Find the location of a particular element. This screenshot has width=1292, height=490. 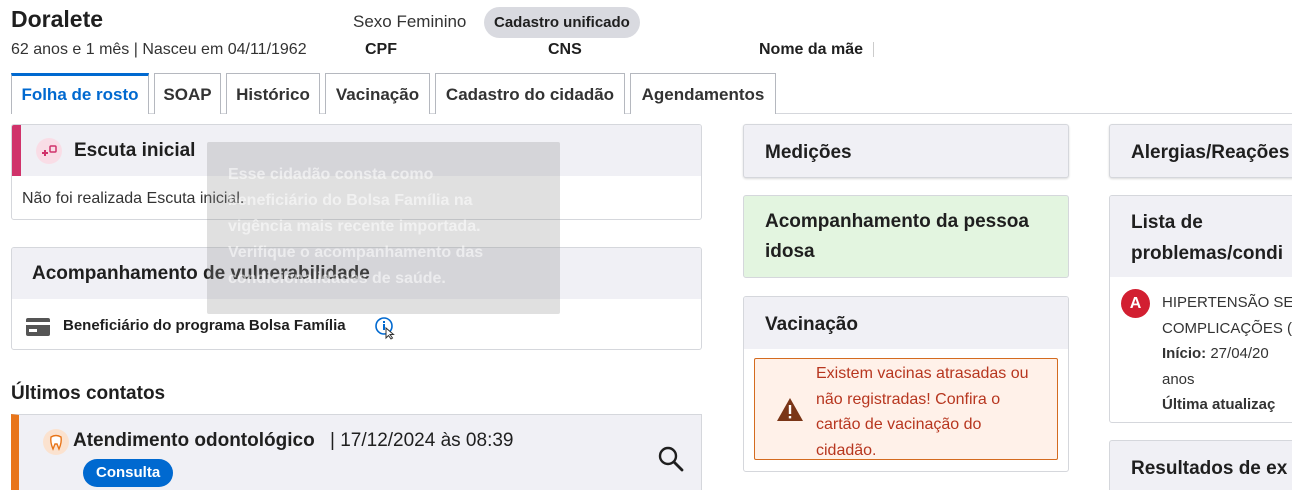

tab-agendamentos: Agendamentos is located at coordinates (703, 93).